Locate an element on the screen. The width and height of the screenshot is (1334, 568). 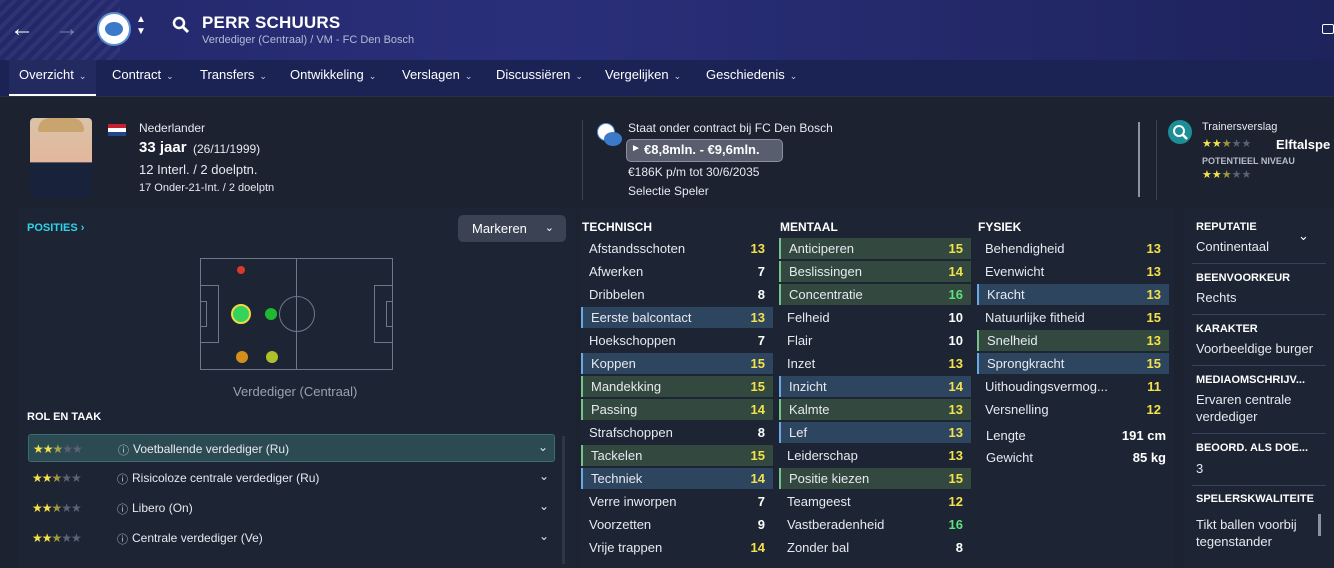
traits-scrollbar is located at coordinates (1319, 525).